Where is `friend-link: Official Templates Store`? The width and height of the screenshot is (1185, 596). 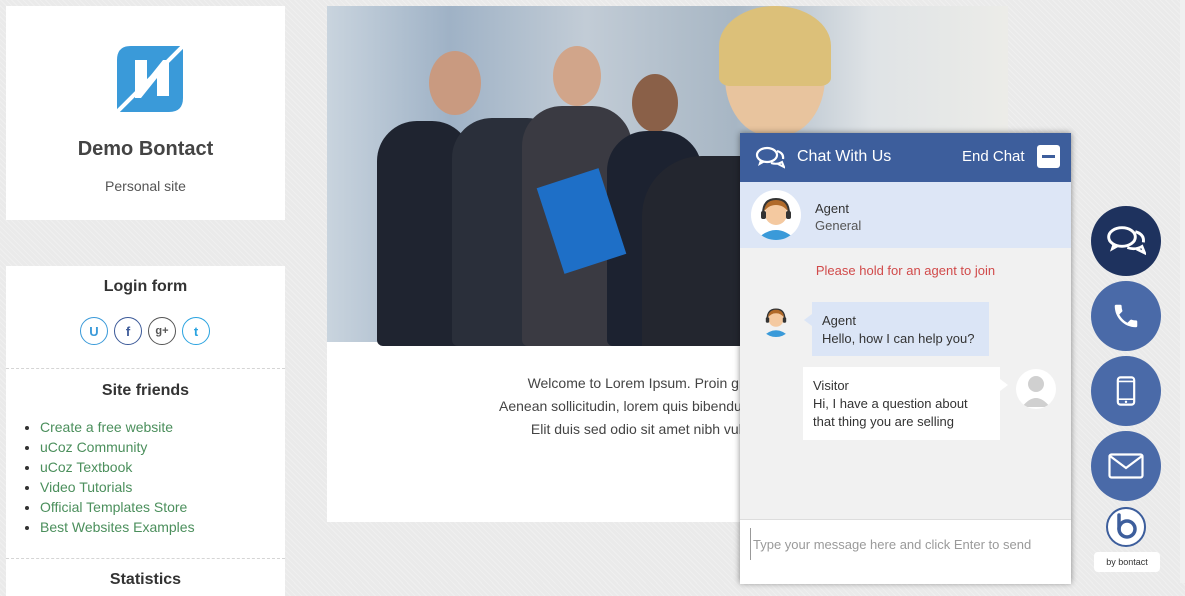 friend-link: Official Templates Store is located at coordinates (113, 507).